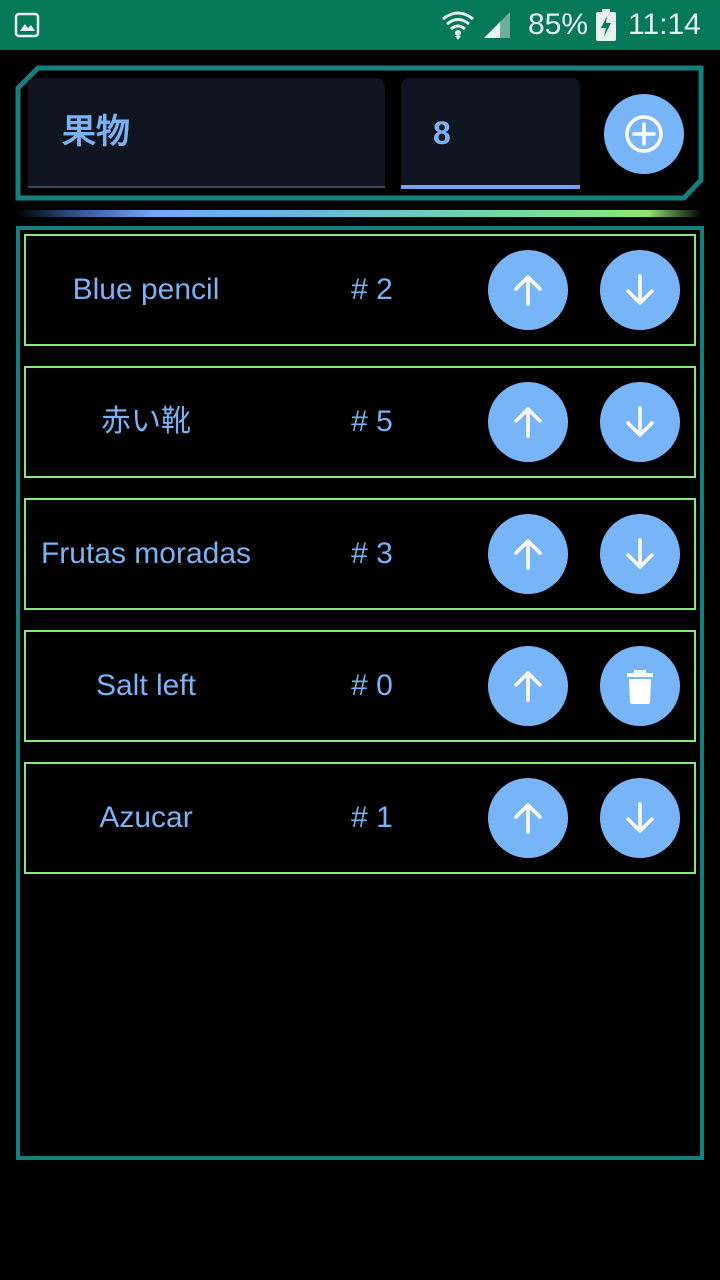 This screenshot has width=720, height=1280. What do you see at coordinates (372, 553) in the screenshot?
I see `item-count: # 3` at bounding box center [372, 553].